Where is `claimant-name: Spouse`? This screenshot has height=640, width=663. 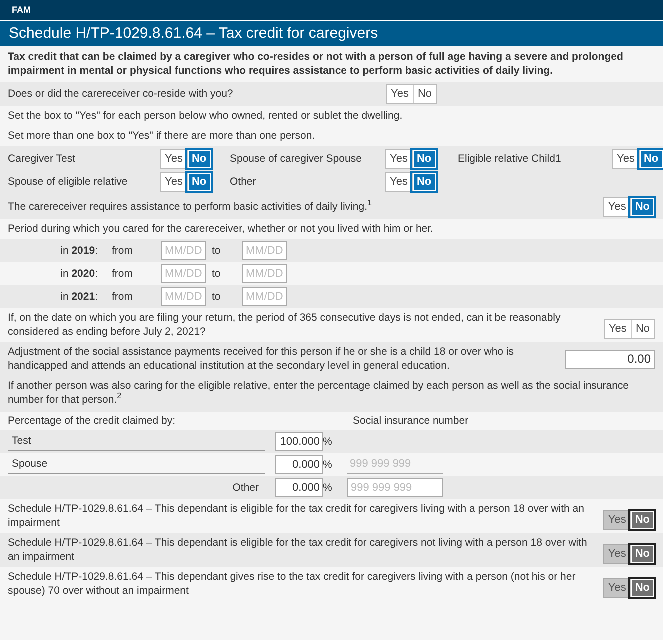 claimant-name: Spouse is located at coordinates (136, 464).